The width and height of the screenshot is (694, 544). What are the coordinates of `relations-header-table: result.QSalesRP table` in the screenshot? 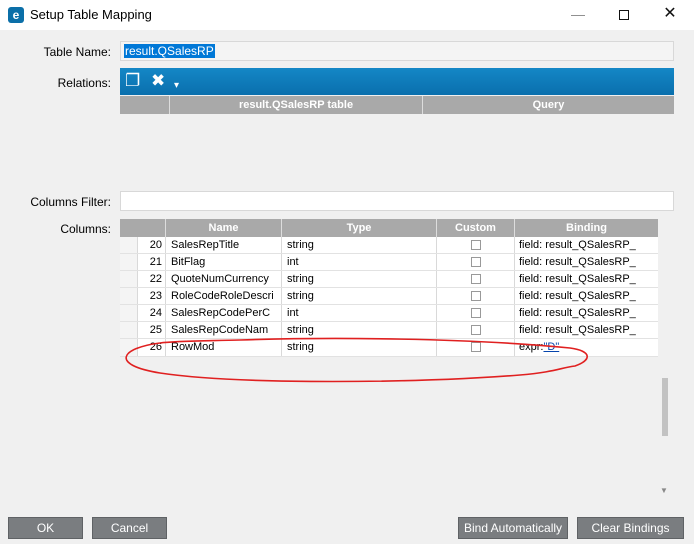 It's located at (296, 105).